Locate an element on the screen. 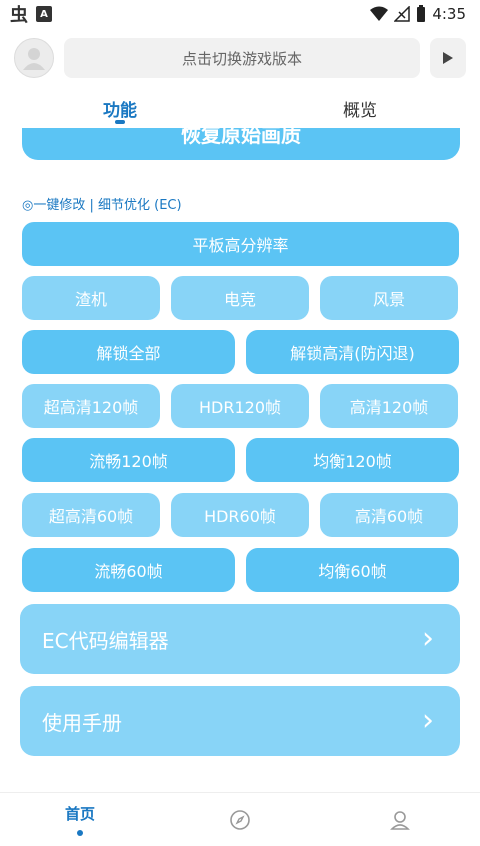 The image size is (480, 846). profile-icon is located at coordinates (400, 820).